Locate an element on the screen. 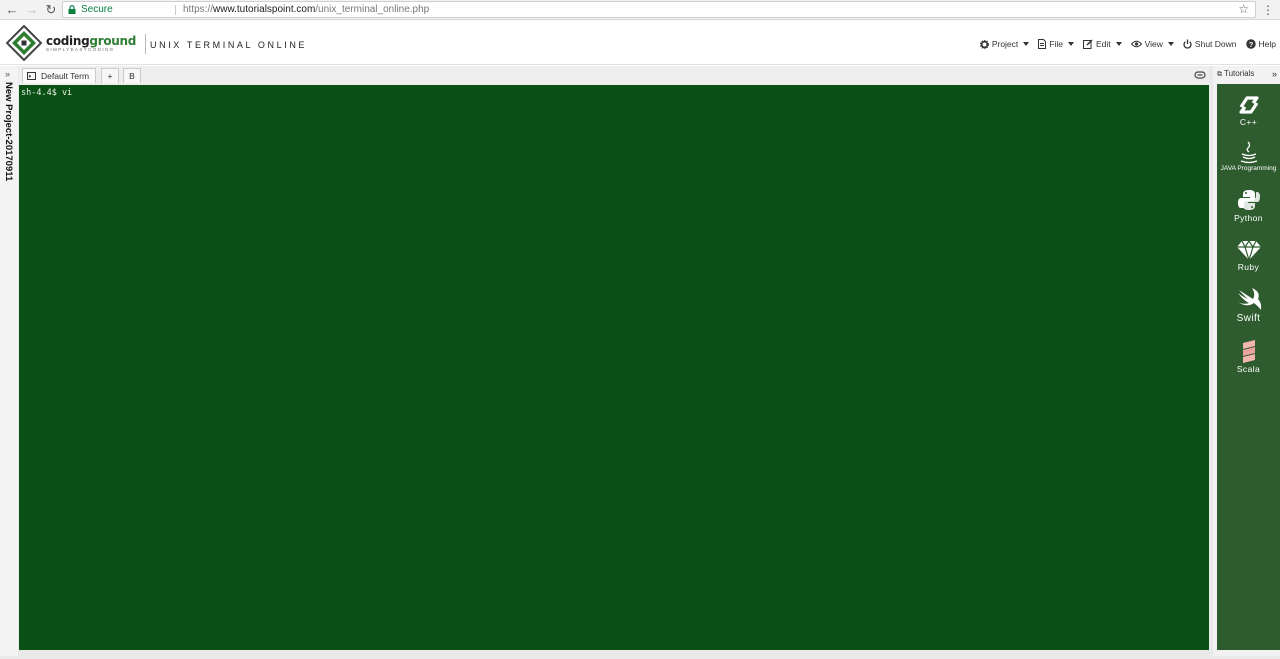  menu-help: ? Help is located at coordinates (1260, 44).